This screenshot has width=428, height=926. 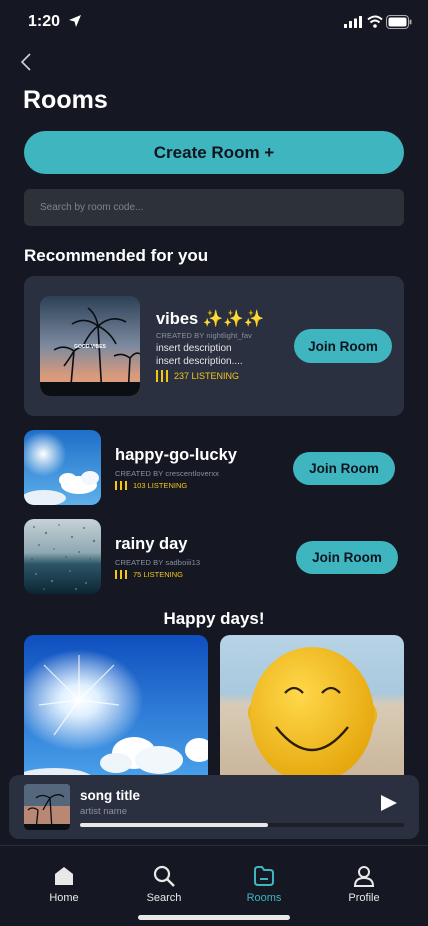 What do you see at coordinates (207, 376) in the screenshot?
I see `listening-label: 237 LISTENING` at bounding box center [207, 376].